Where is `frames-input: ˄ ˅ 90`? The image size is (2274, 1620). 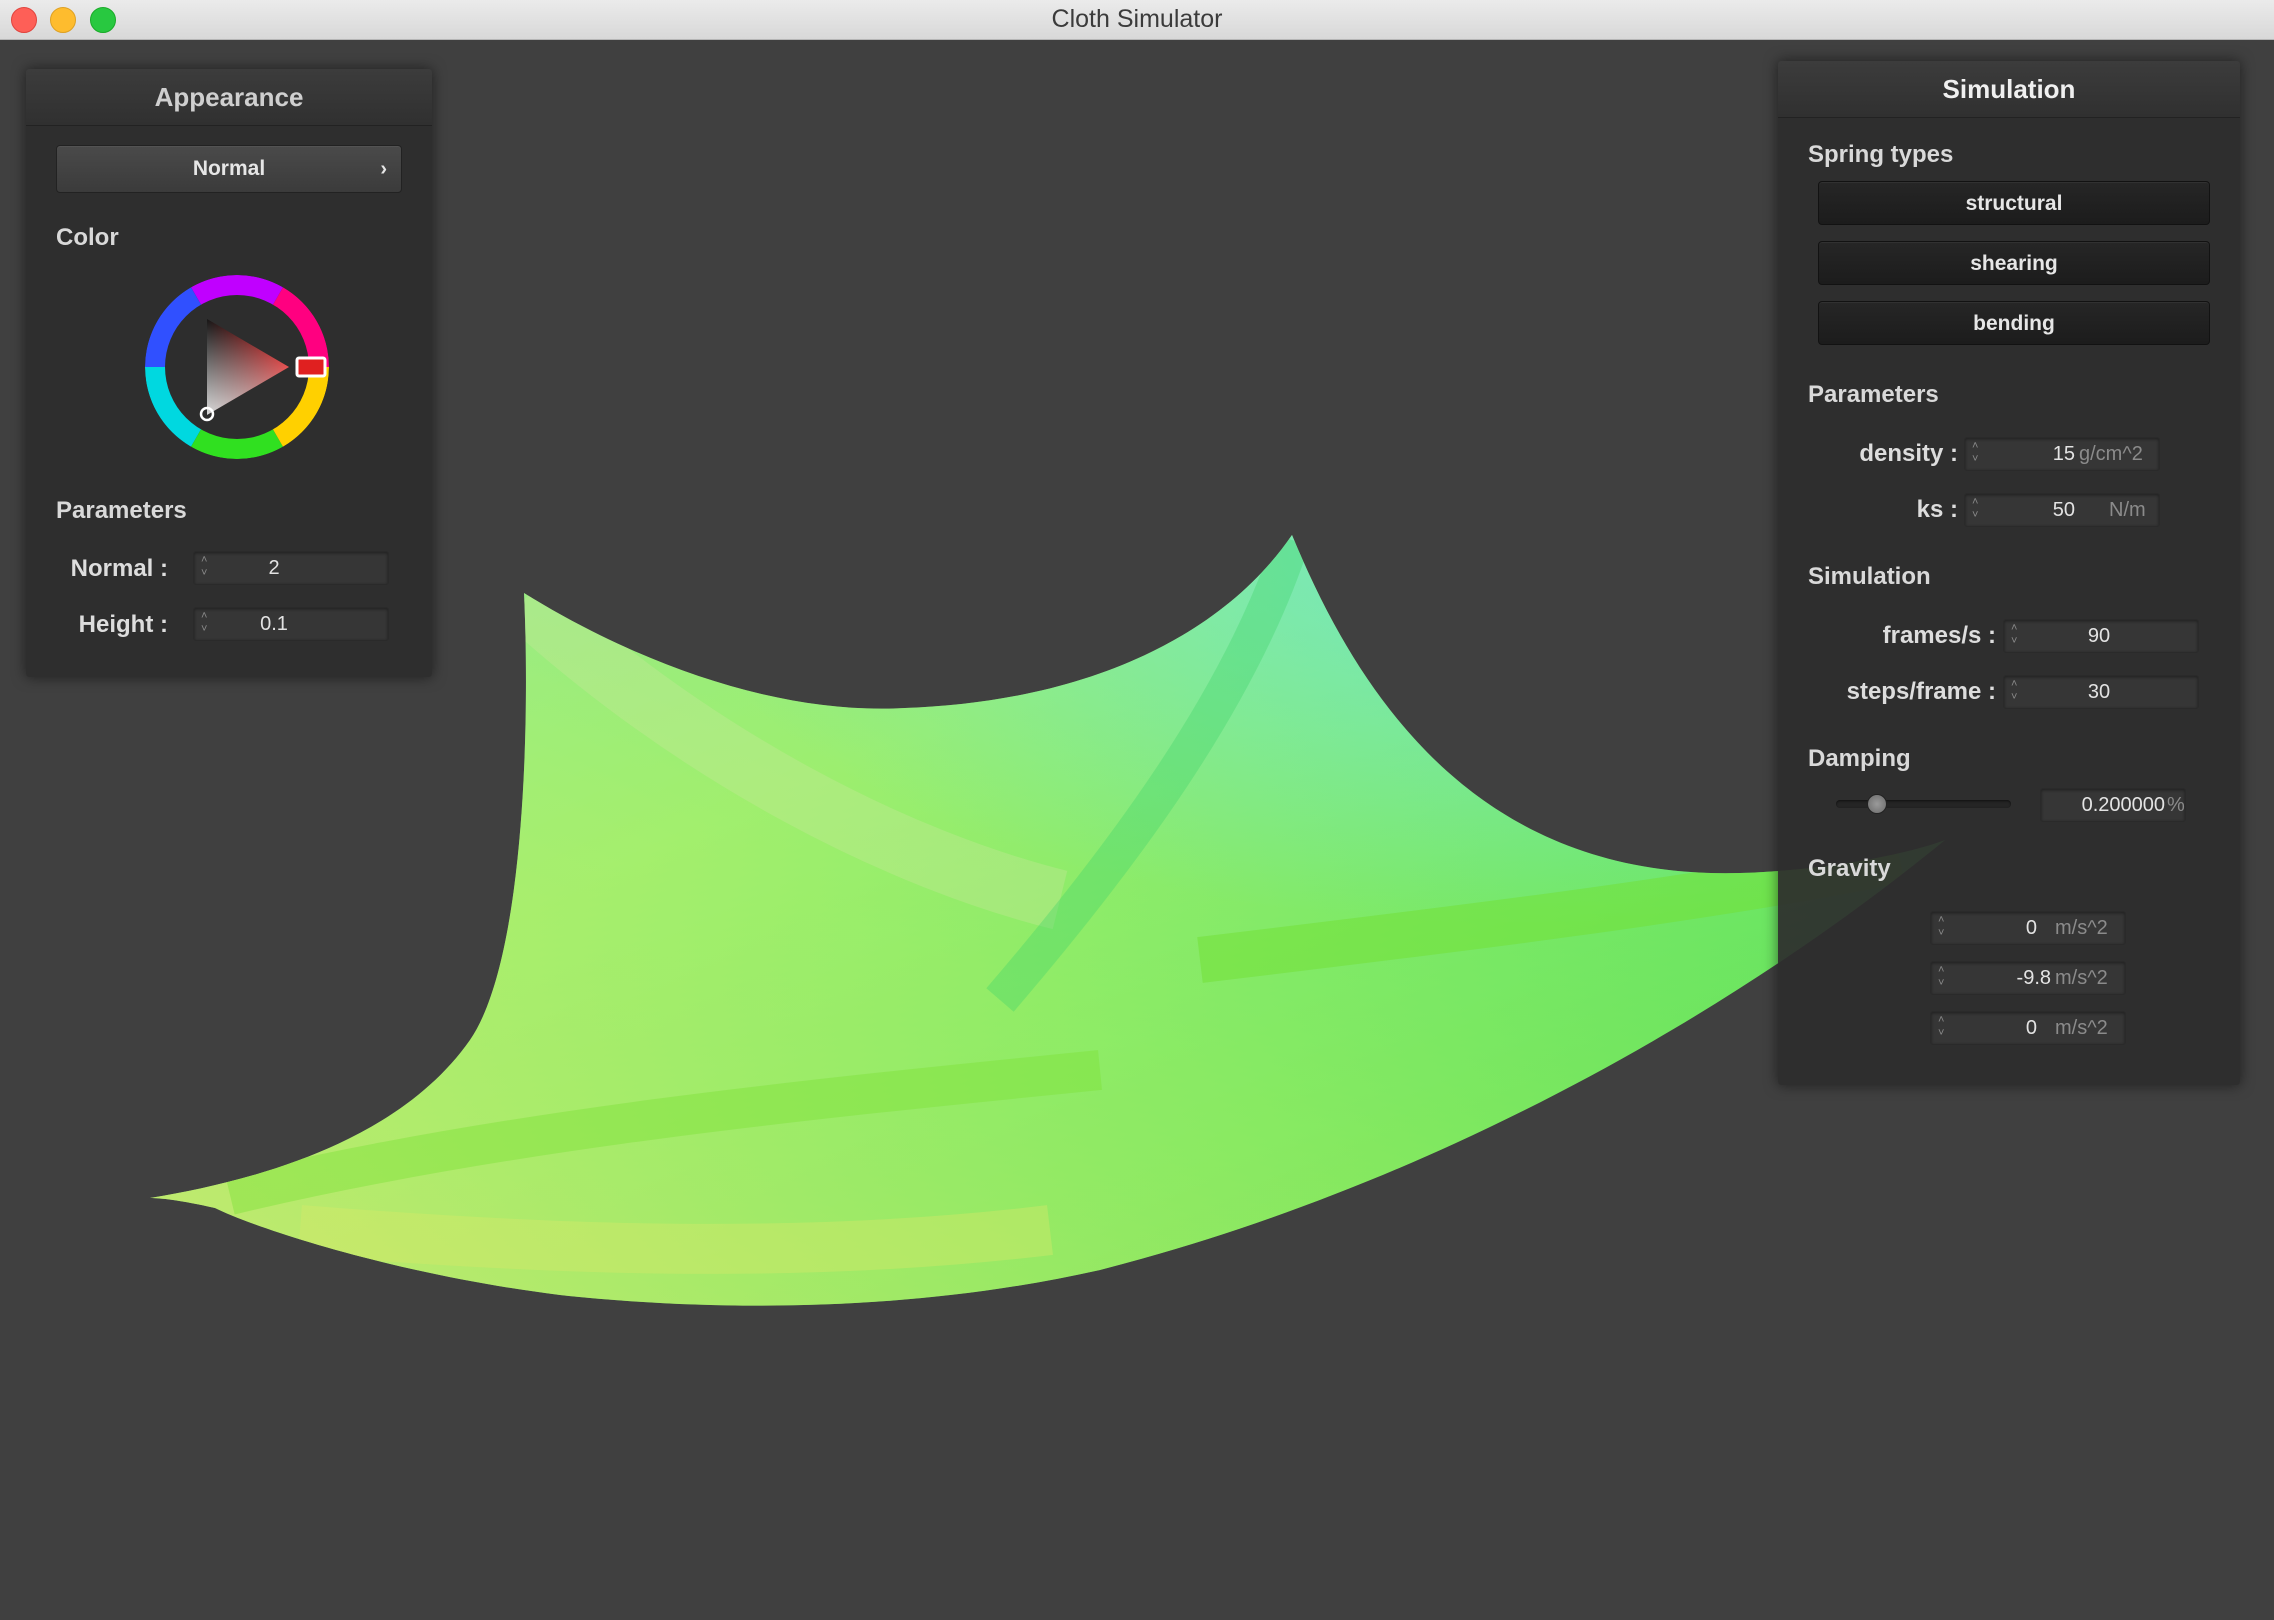 frames-input: ˄ ˅ 90 is located at coordinates (2101, 636).